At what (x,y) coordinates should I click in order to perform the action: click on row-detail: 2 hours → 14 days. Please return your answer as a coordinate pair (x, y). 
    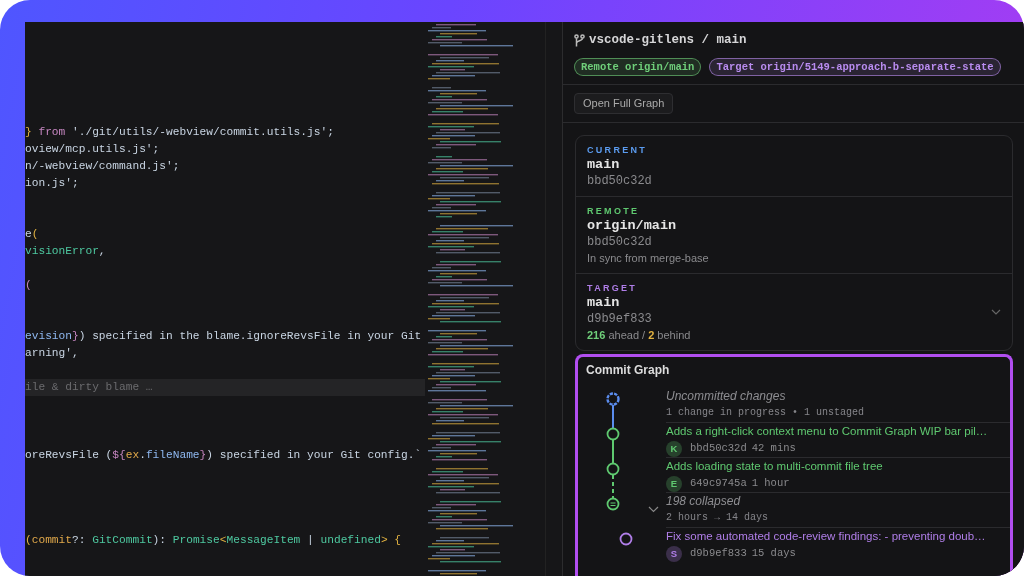
    Looking at the image, I should click on (718, 517).